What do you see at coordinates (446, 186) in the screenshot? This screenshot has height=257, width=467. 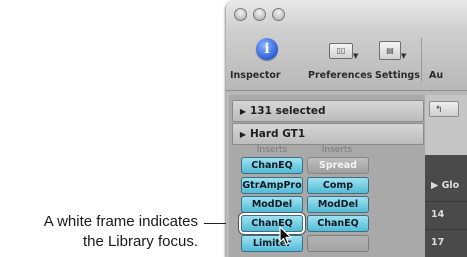 I see `global-tracks-row: ▶ Glo` at bounding box center [446, 186].